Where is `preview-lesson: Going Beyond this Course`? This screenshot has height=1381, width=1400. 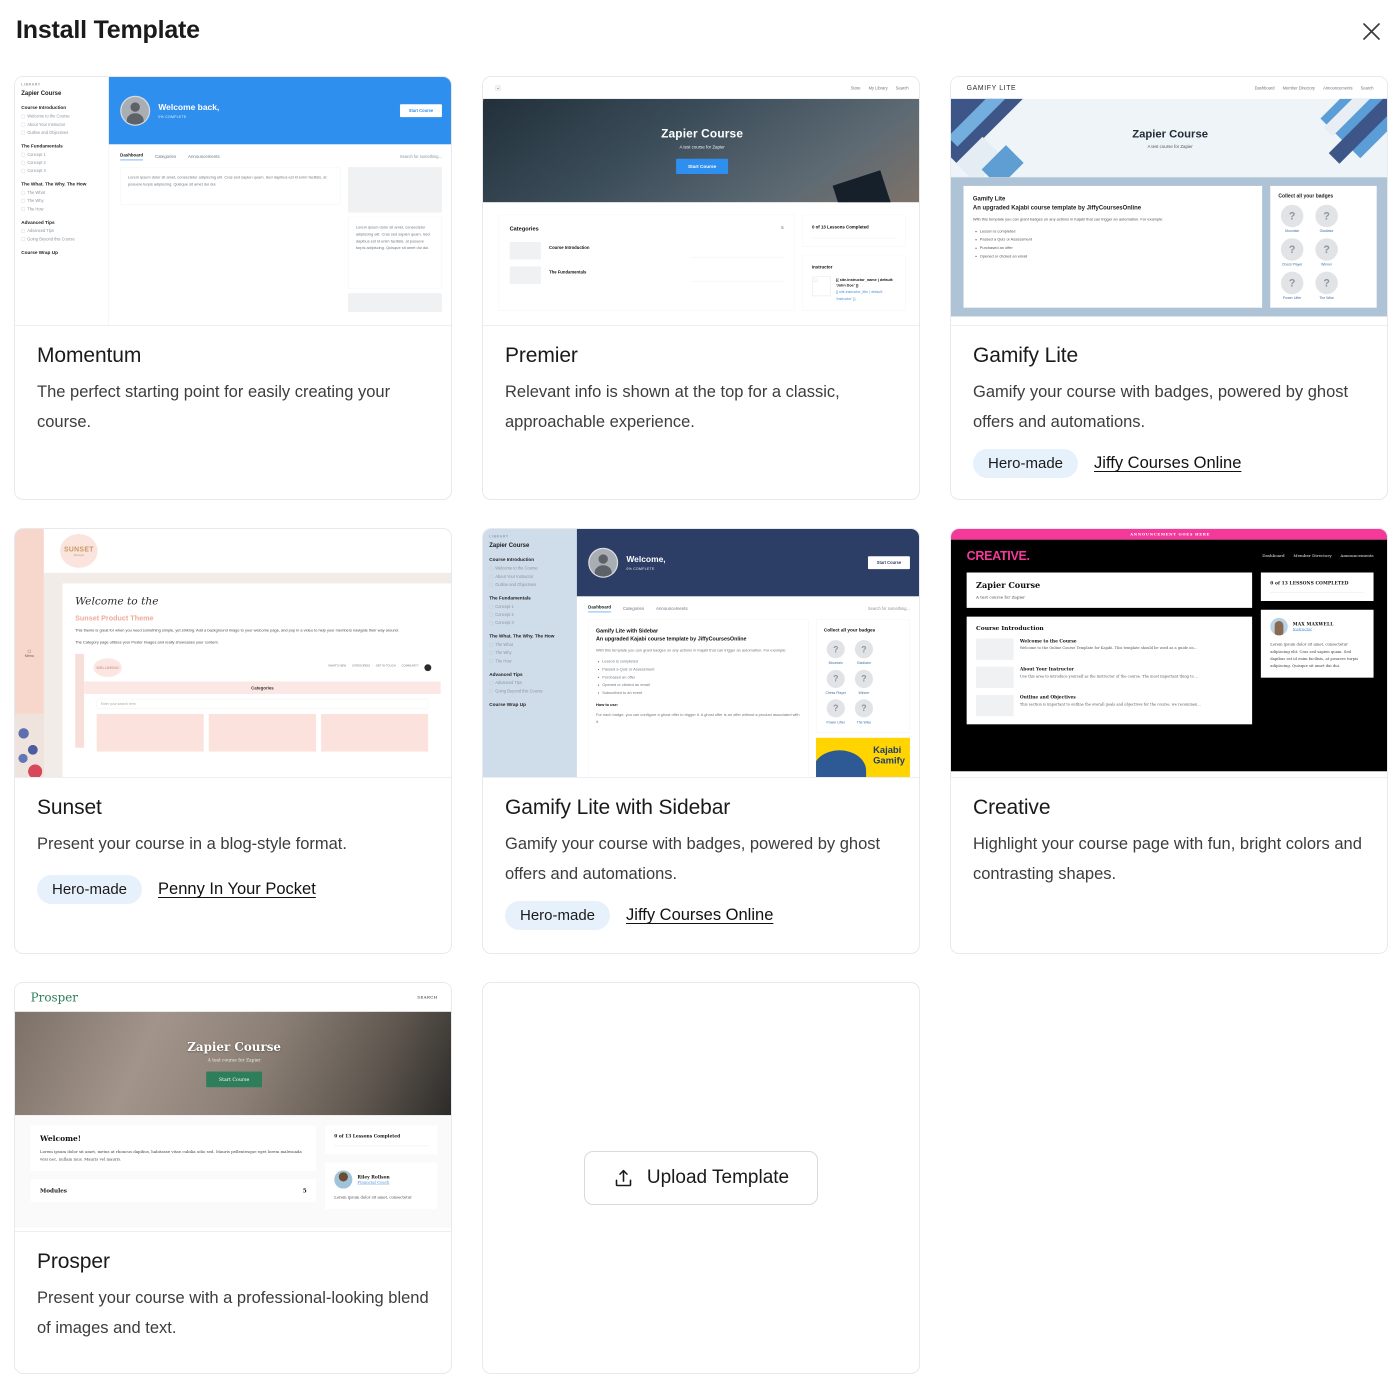
preview-lesson: Going Beyond this Course is located at coordinates (61, 239).